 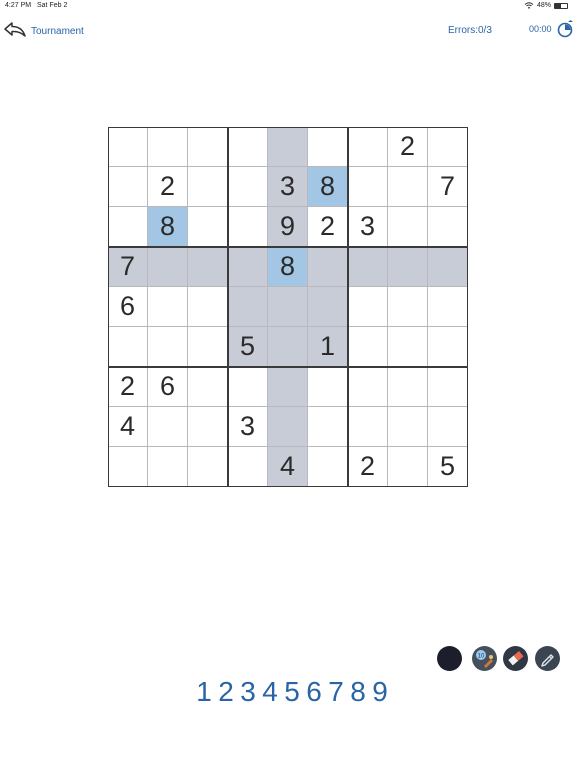 I want to click on grid-cell-r8c7, so click(x=368, y=427).